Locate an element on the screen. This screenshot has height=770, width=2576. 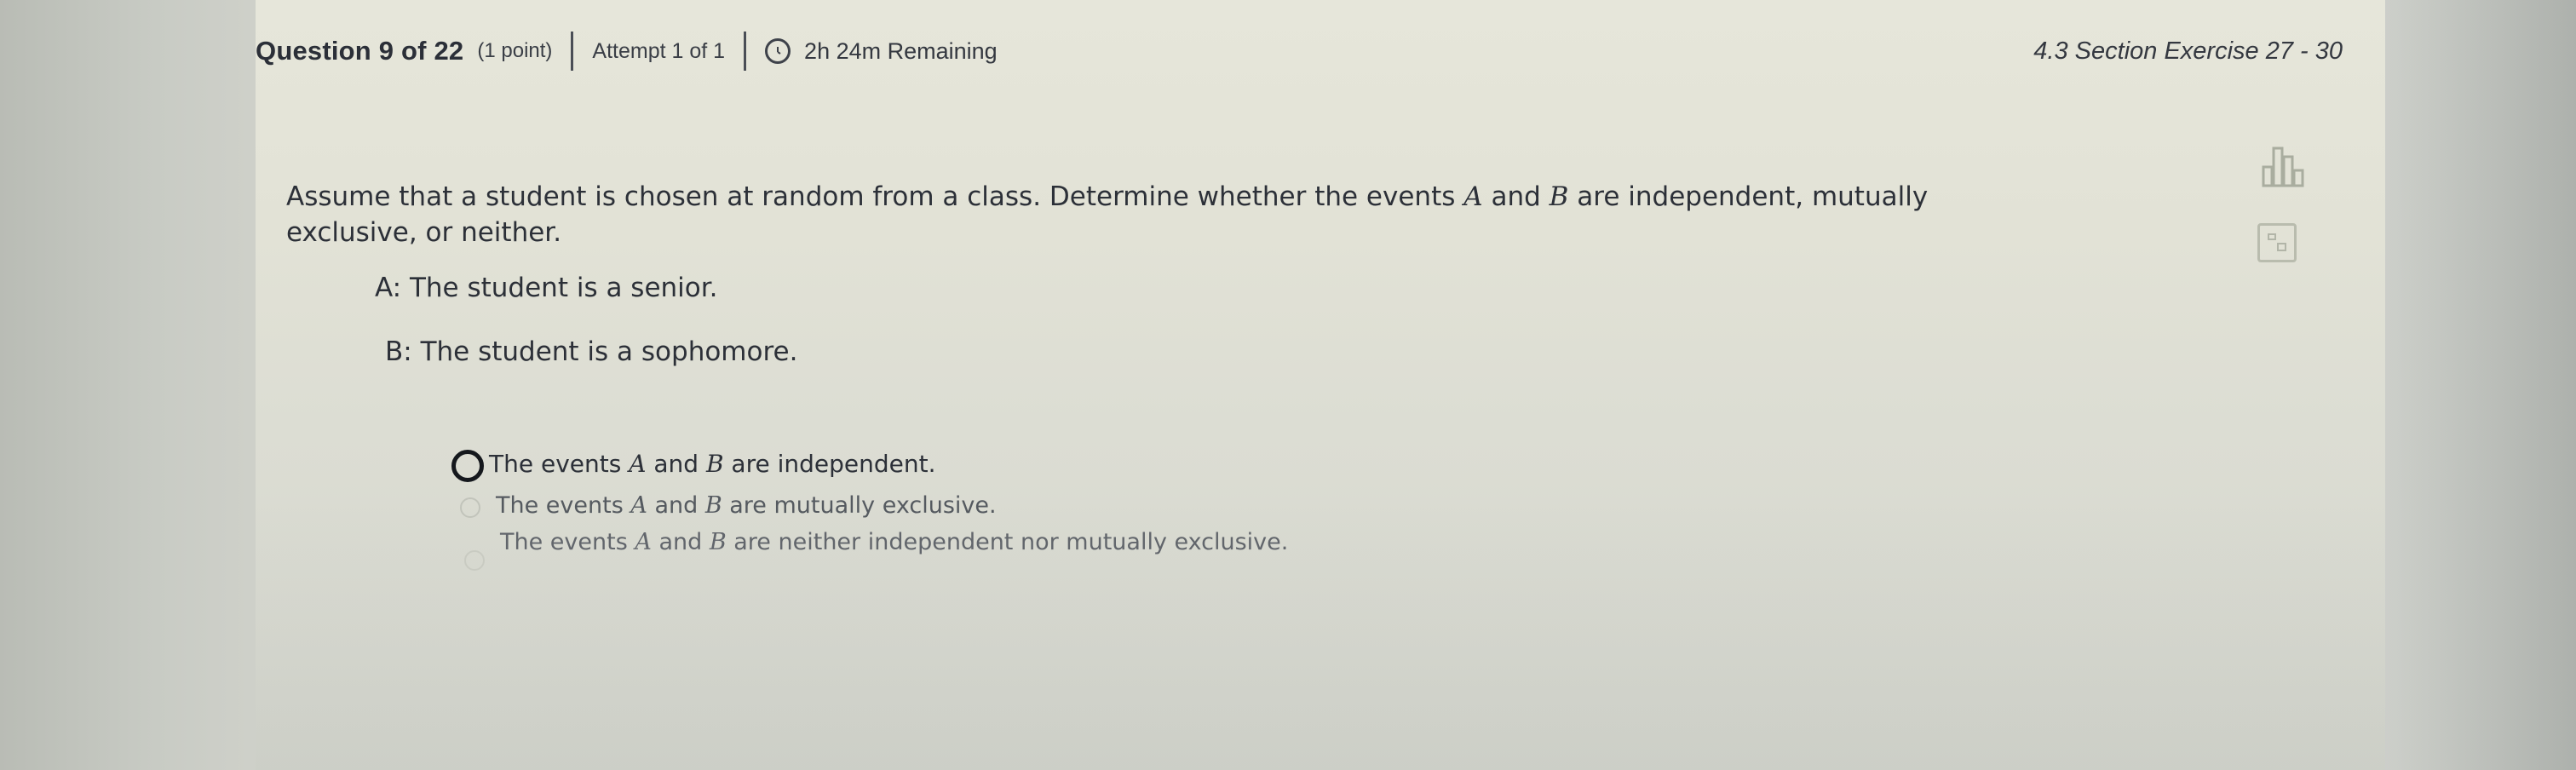
clock-icon is located at coordinates (778, 51).